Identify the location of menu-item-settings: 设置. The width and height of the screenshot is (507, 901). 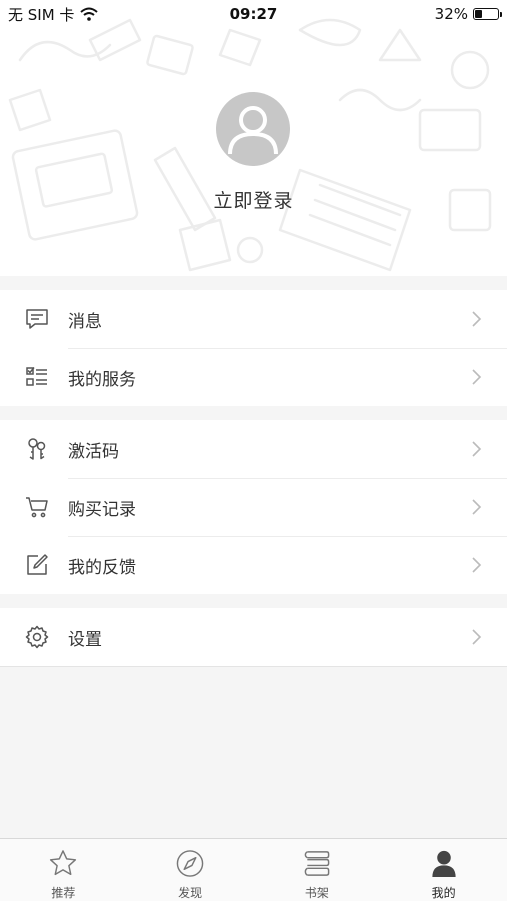
(253, 637).